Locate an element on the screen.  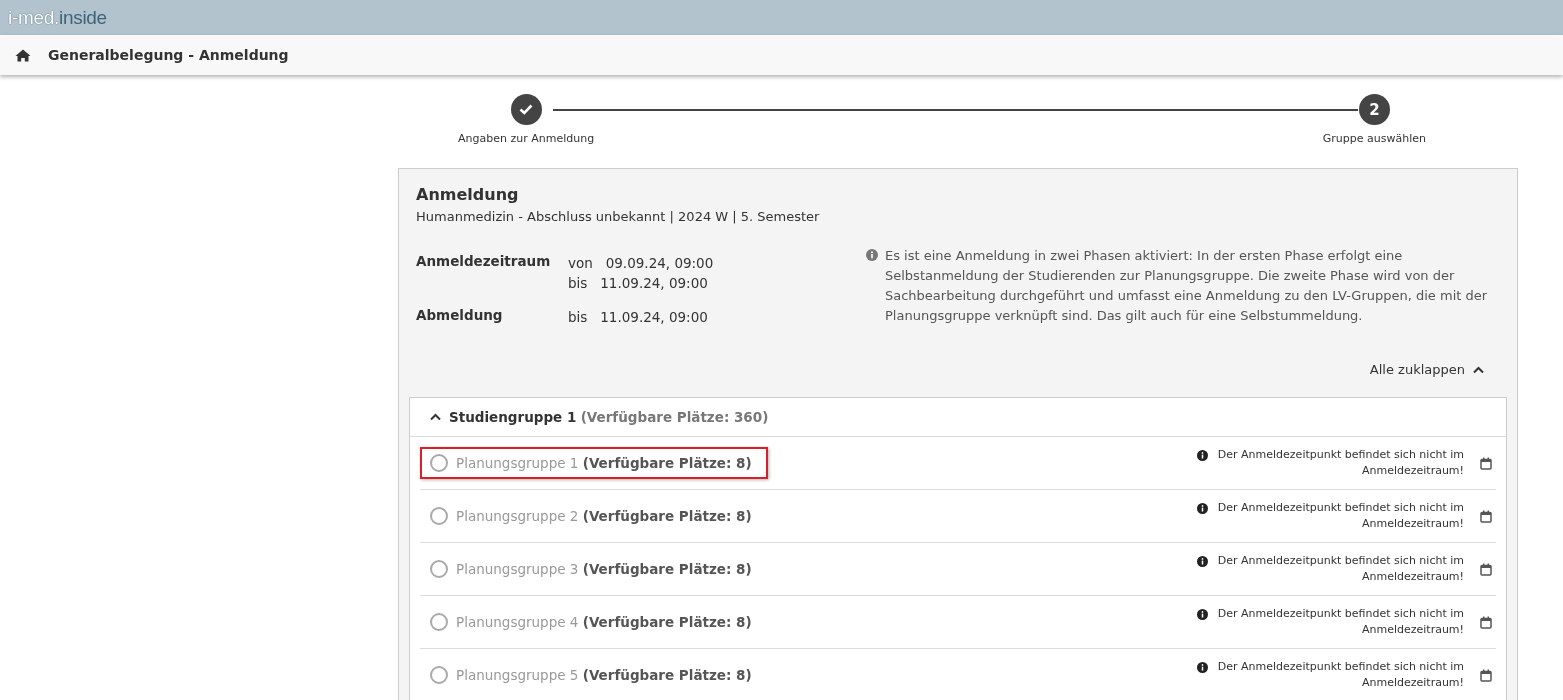
group-header: Studiengruppe 1 (Verfügbare Plätze: 360) is located at coordinates (958, 417).